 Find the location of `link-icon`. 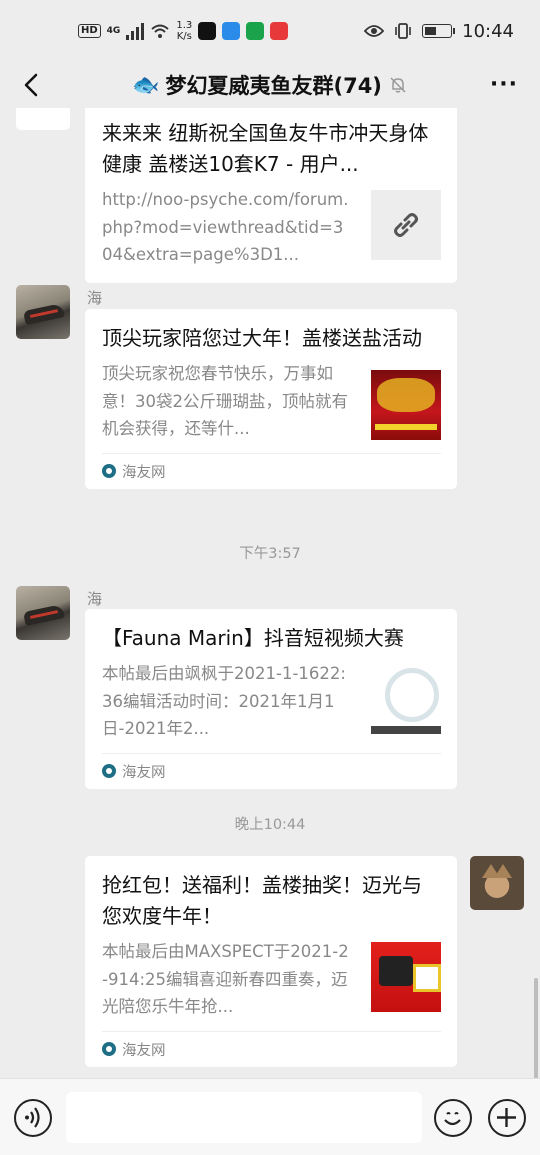

link-icon is located at coordinates (406, 225).